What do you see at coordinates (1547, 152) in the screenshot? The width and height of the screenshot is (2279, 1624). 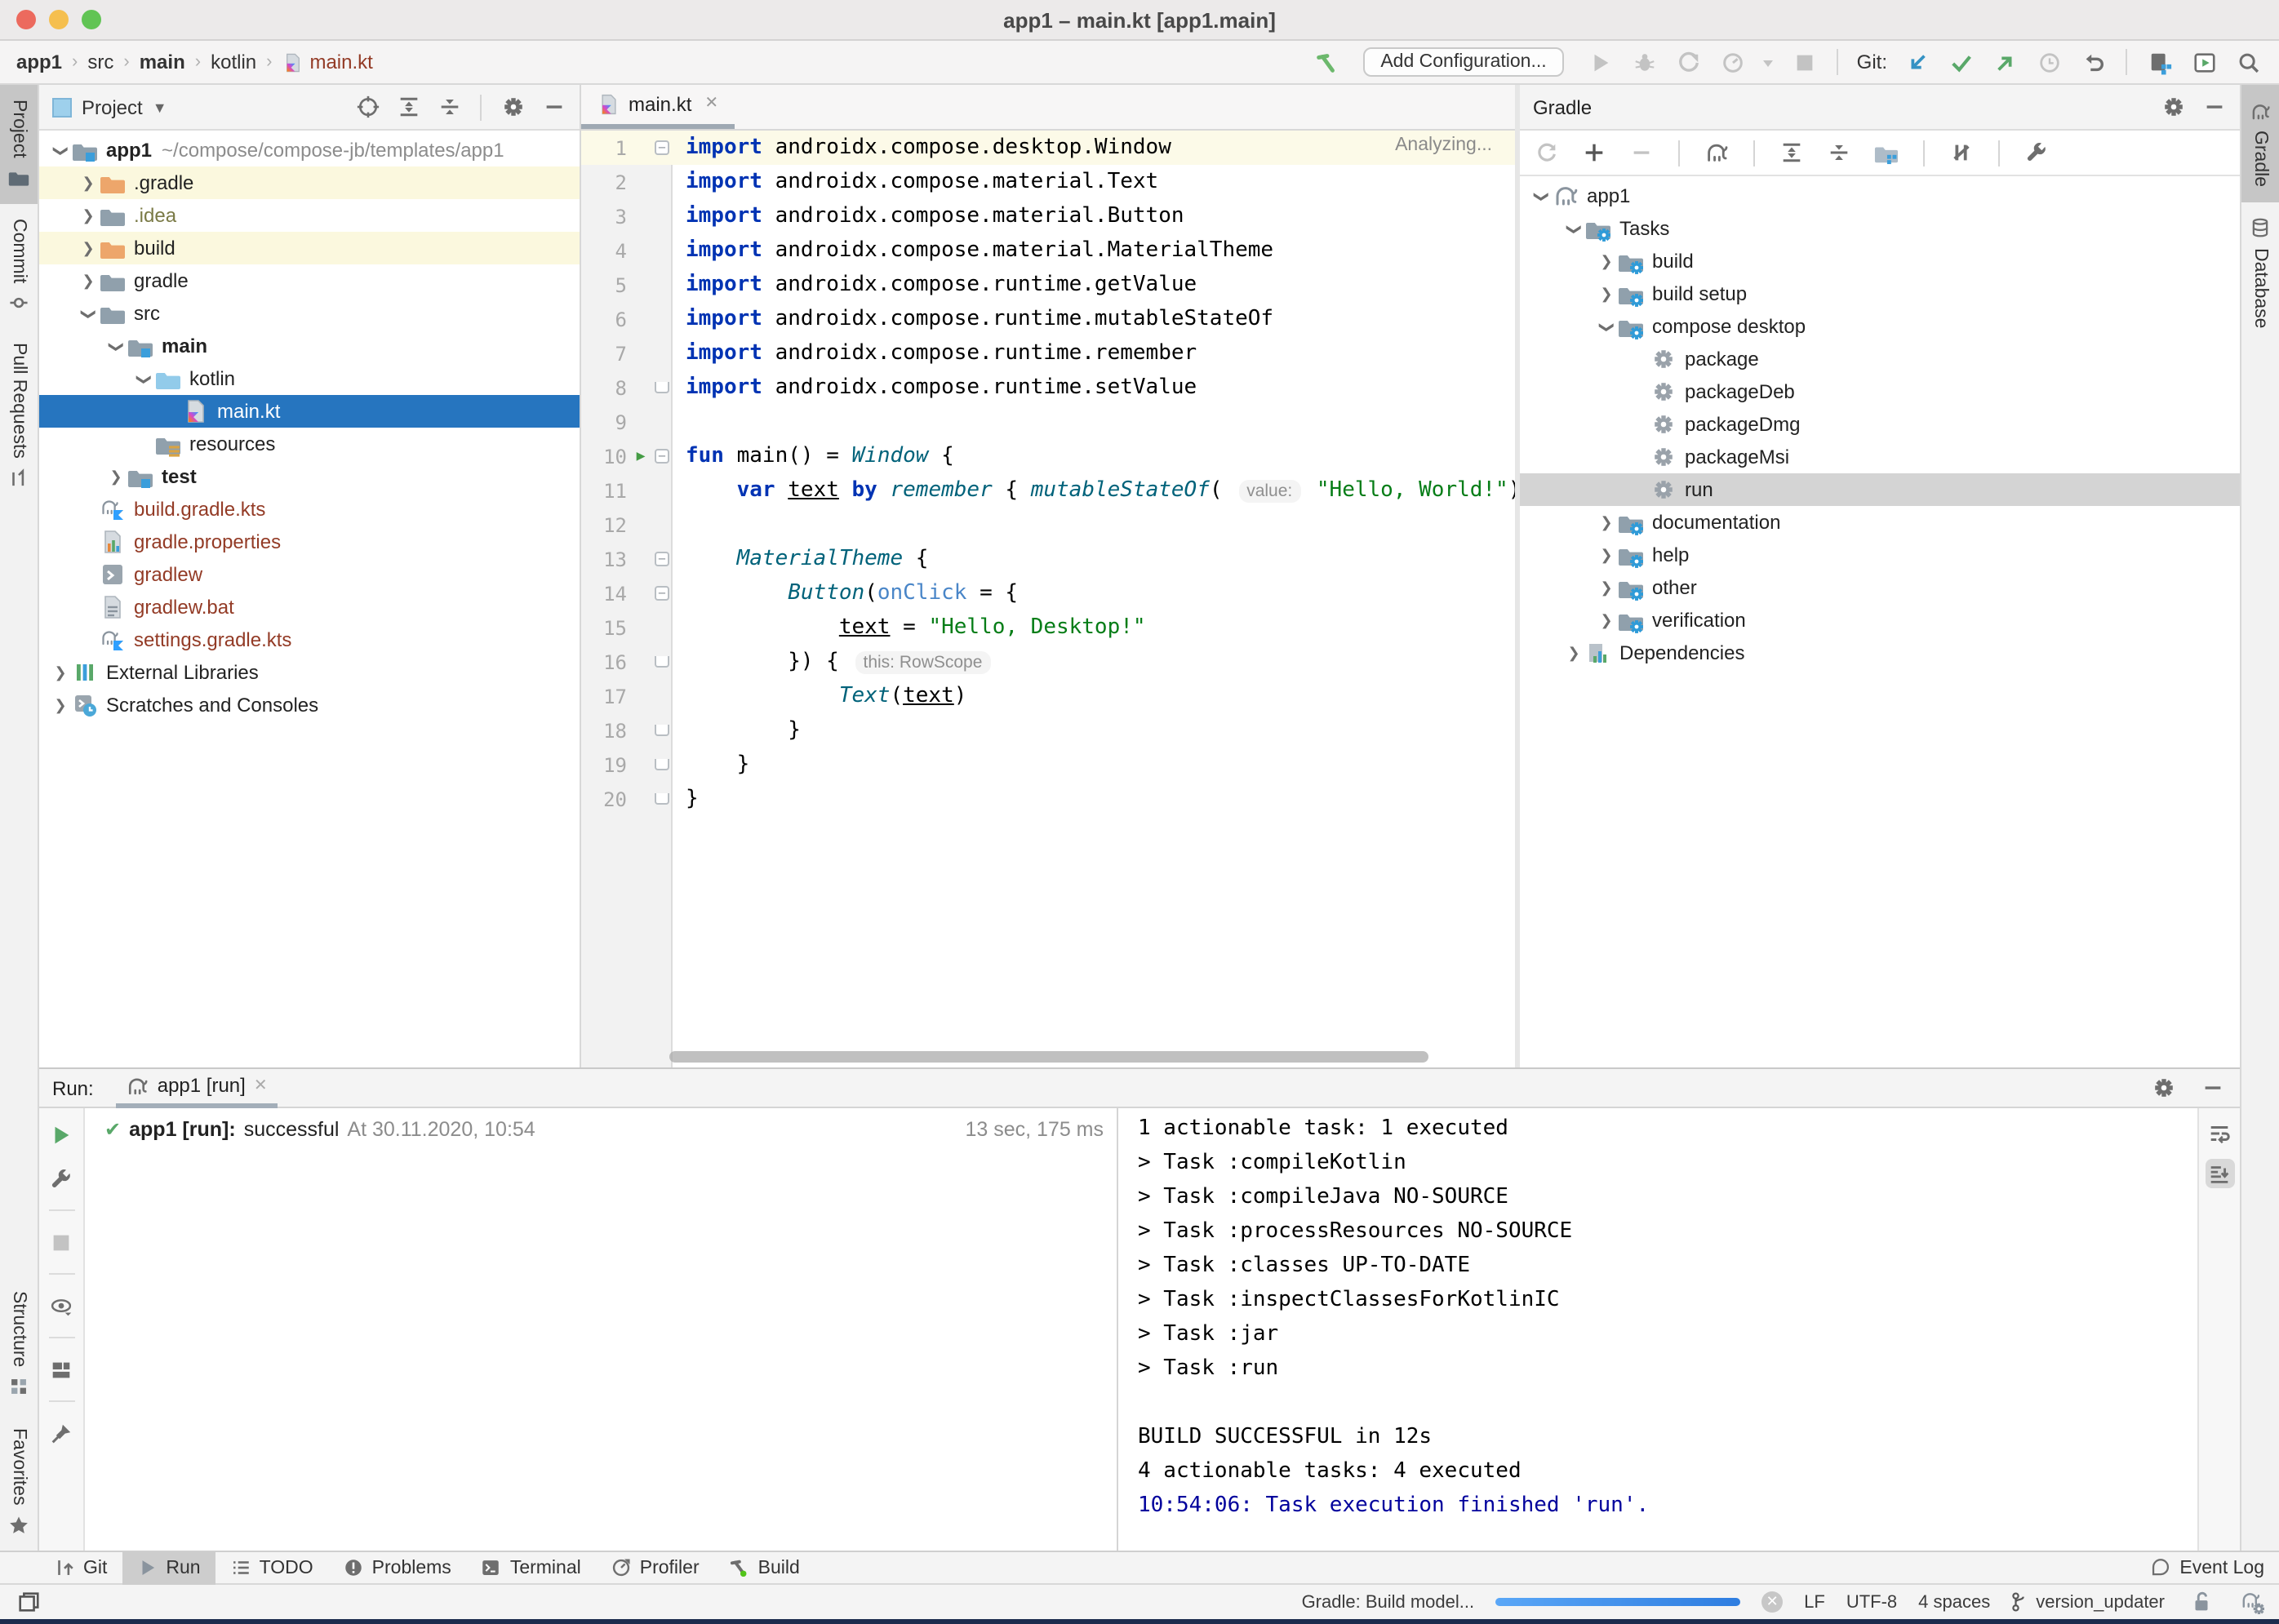 I see `reload-gradle-icon` at bounding box center [1547, 152].